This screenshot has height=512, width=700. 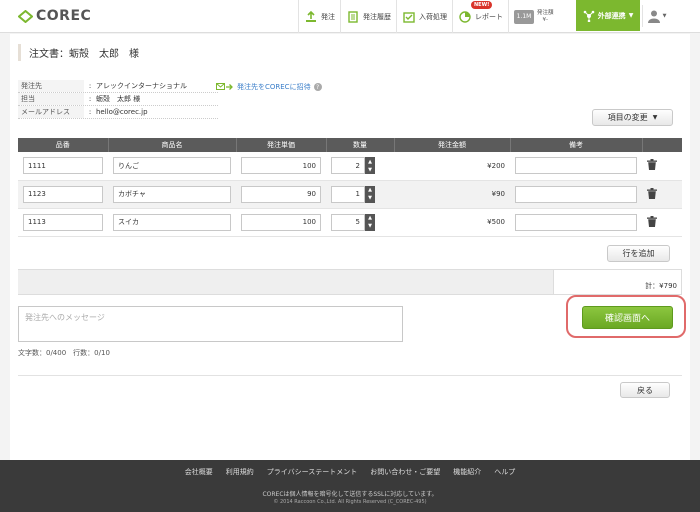 I want to click on info-row: 担当: 蛎殻 太郎 様, so click(x=118, y=99).